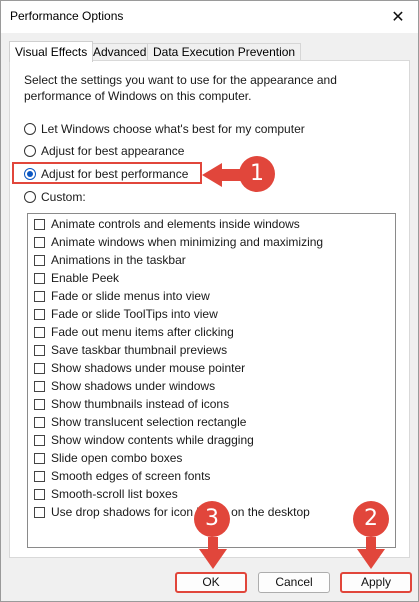 This screenshot has height=602, width=419. Describe the element at coordinates (133, 386) in the screenshot. I see `checkbox-label: Show shadows under windows` at that location.